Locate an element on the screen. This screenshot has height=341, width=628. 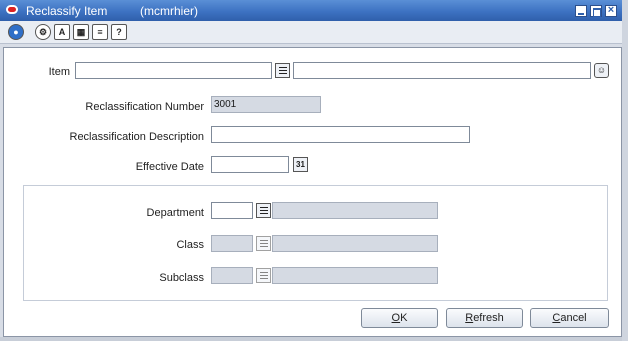
subclass-input is located at coordinates (232, 275).